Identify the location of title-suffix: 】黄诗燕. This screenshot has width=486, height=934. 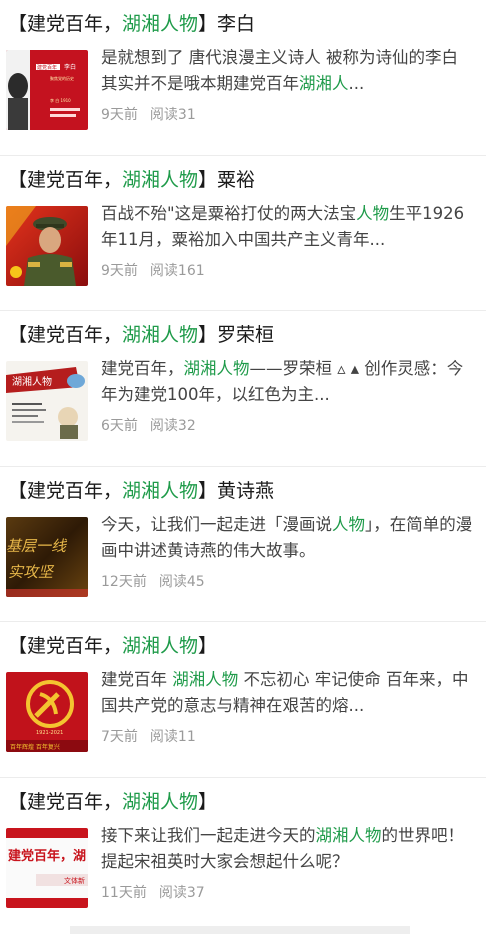
(236, 490).